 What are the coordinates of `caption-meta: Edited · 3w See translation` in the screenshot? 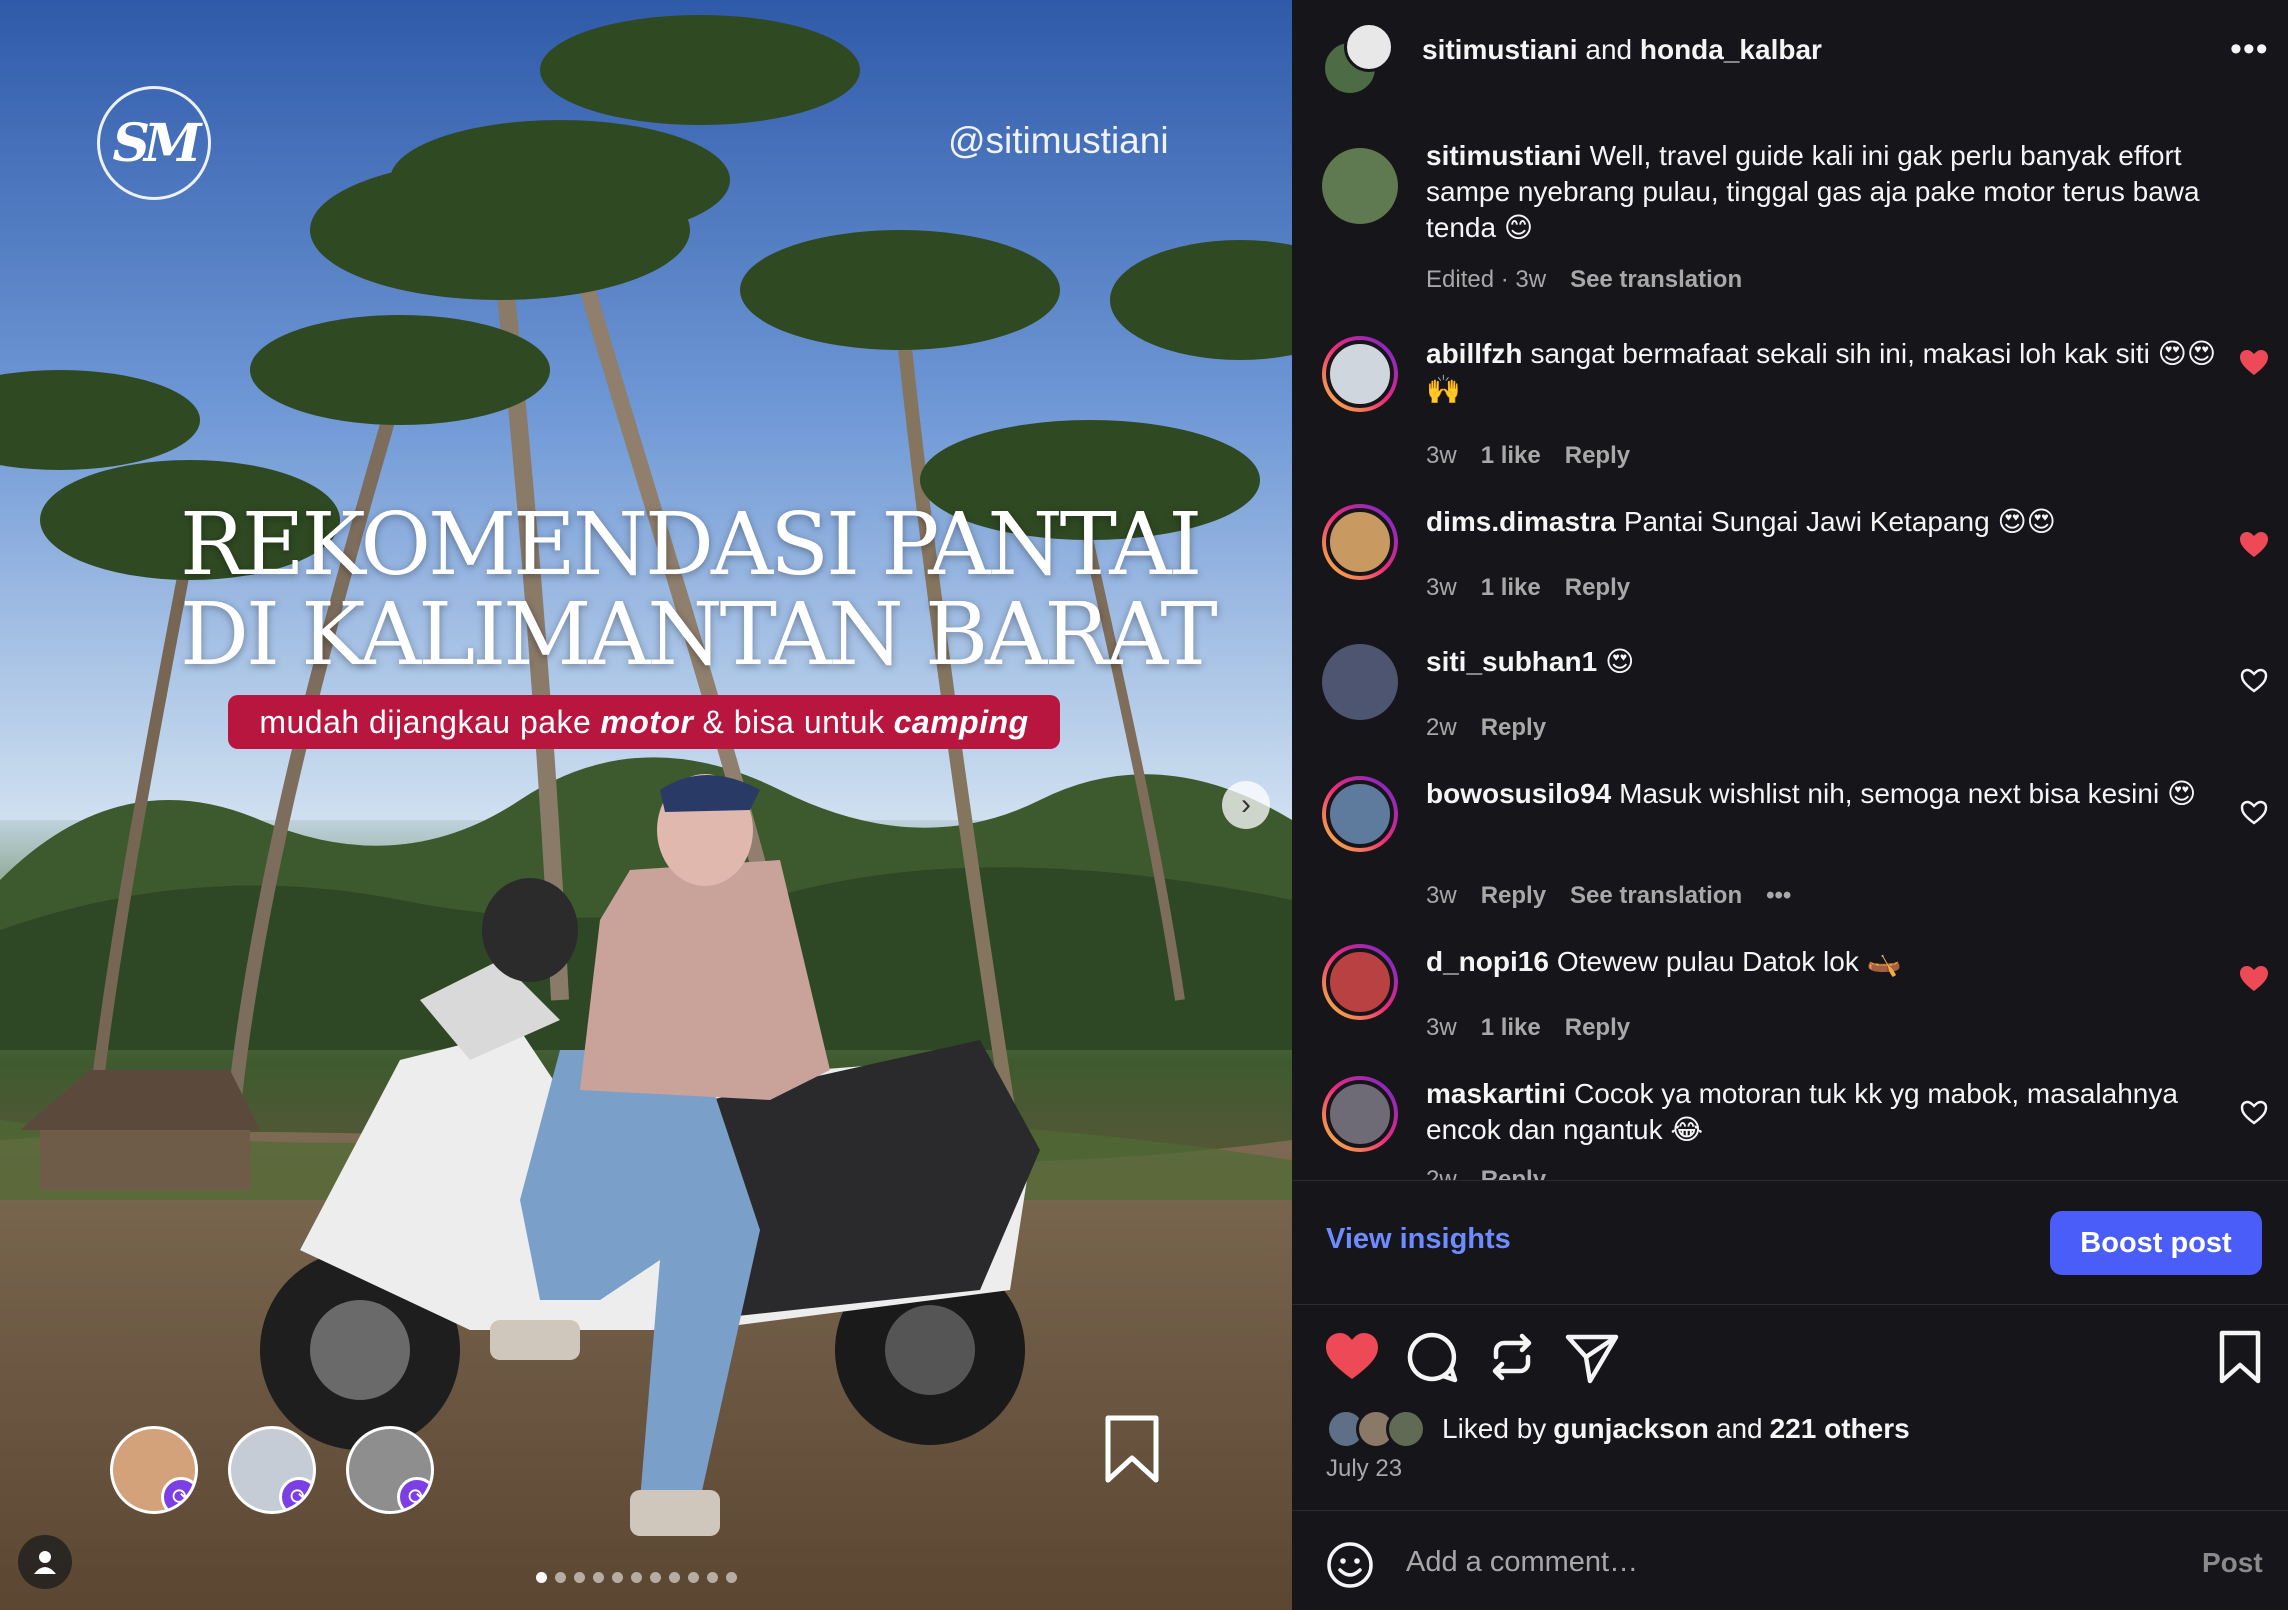 It's located at (1584, 280).